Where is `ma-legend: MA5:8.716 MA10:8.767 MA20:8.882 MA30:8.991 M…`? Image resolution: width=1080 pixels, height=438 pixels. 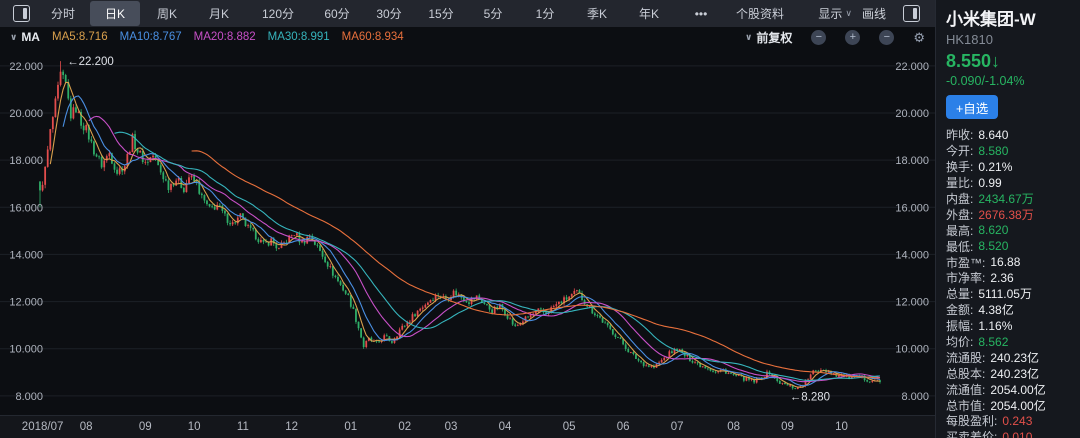
ma-legend: MA5:8.716 MA10:8.767 MA20:8.882 MA30:8.991 M… is located at coordinates (228, 37).